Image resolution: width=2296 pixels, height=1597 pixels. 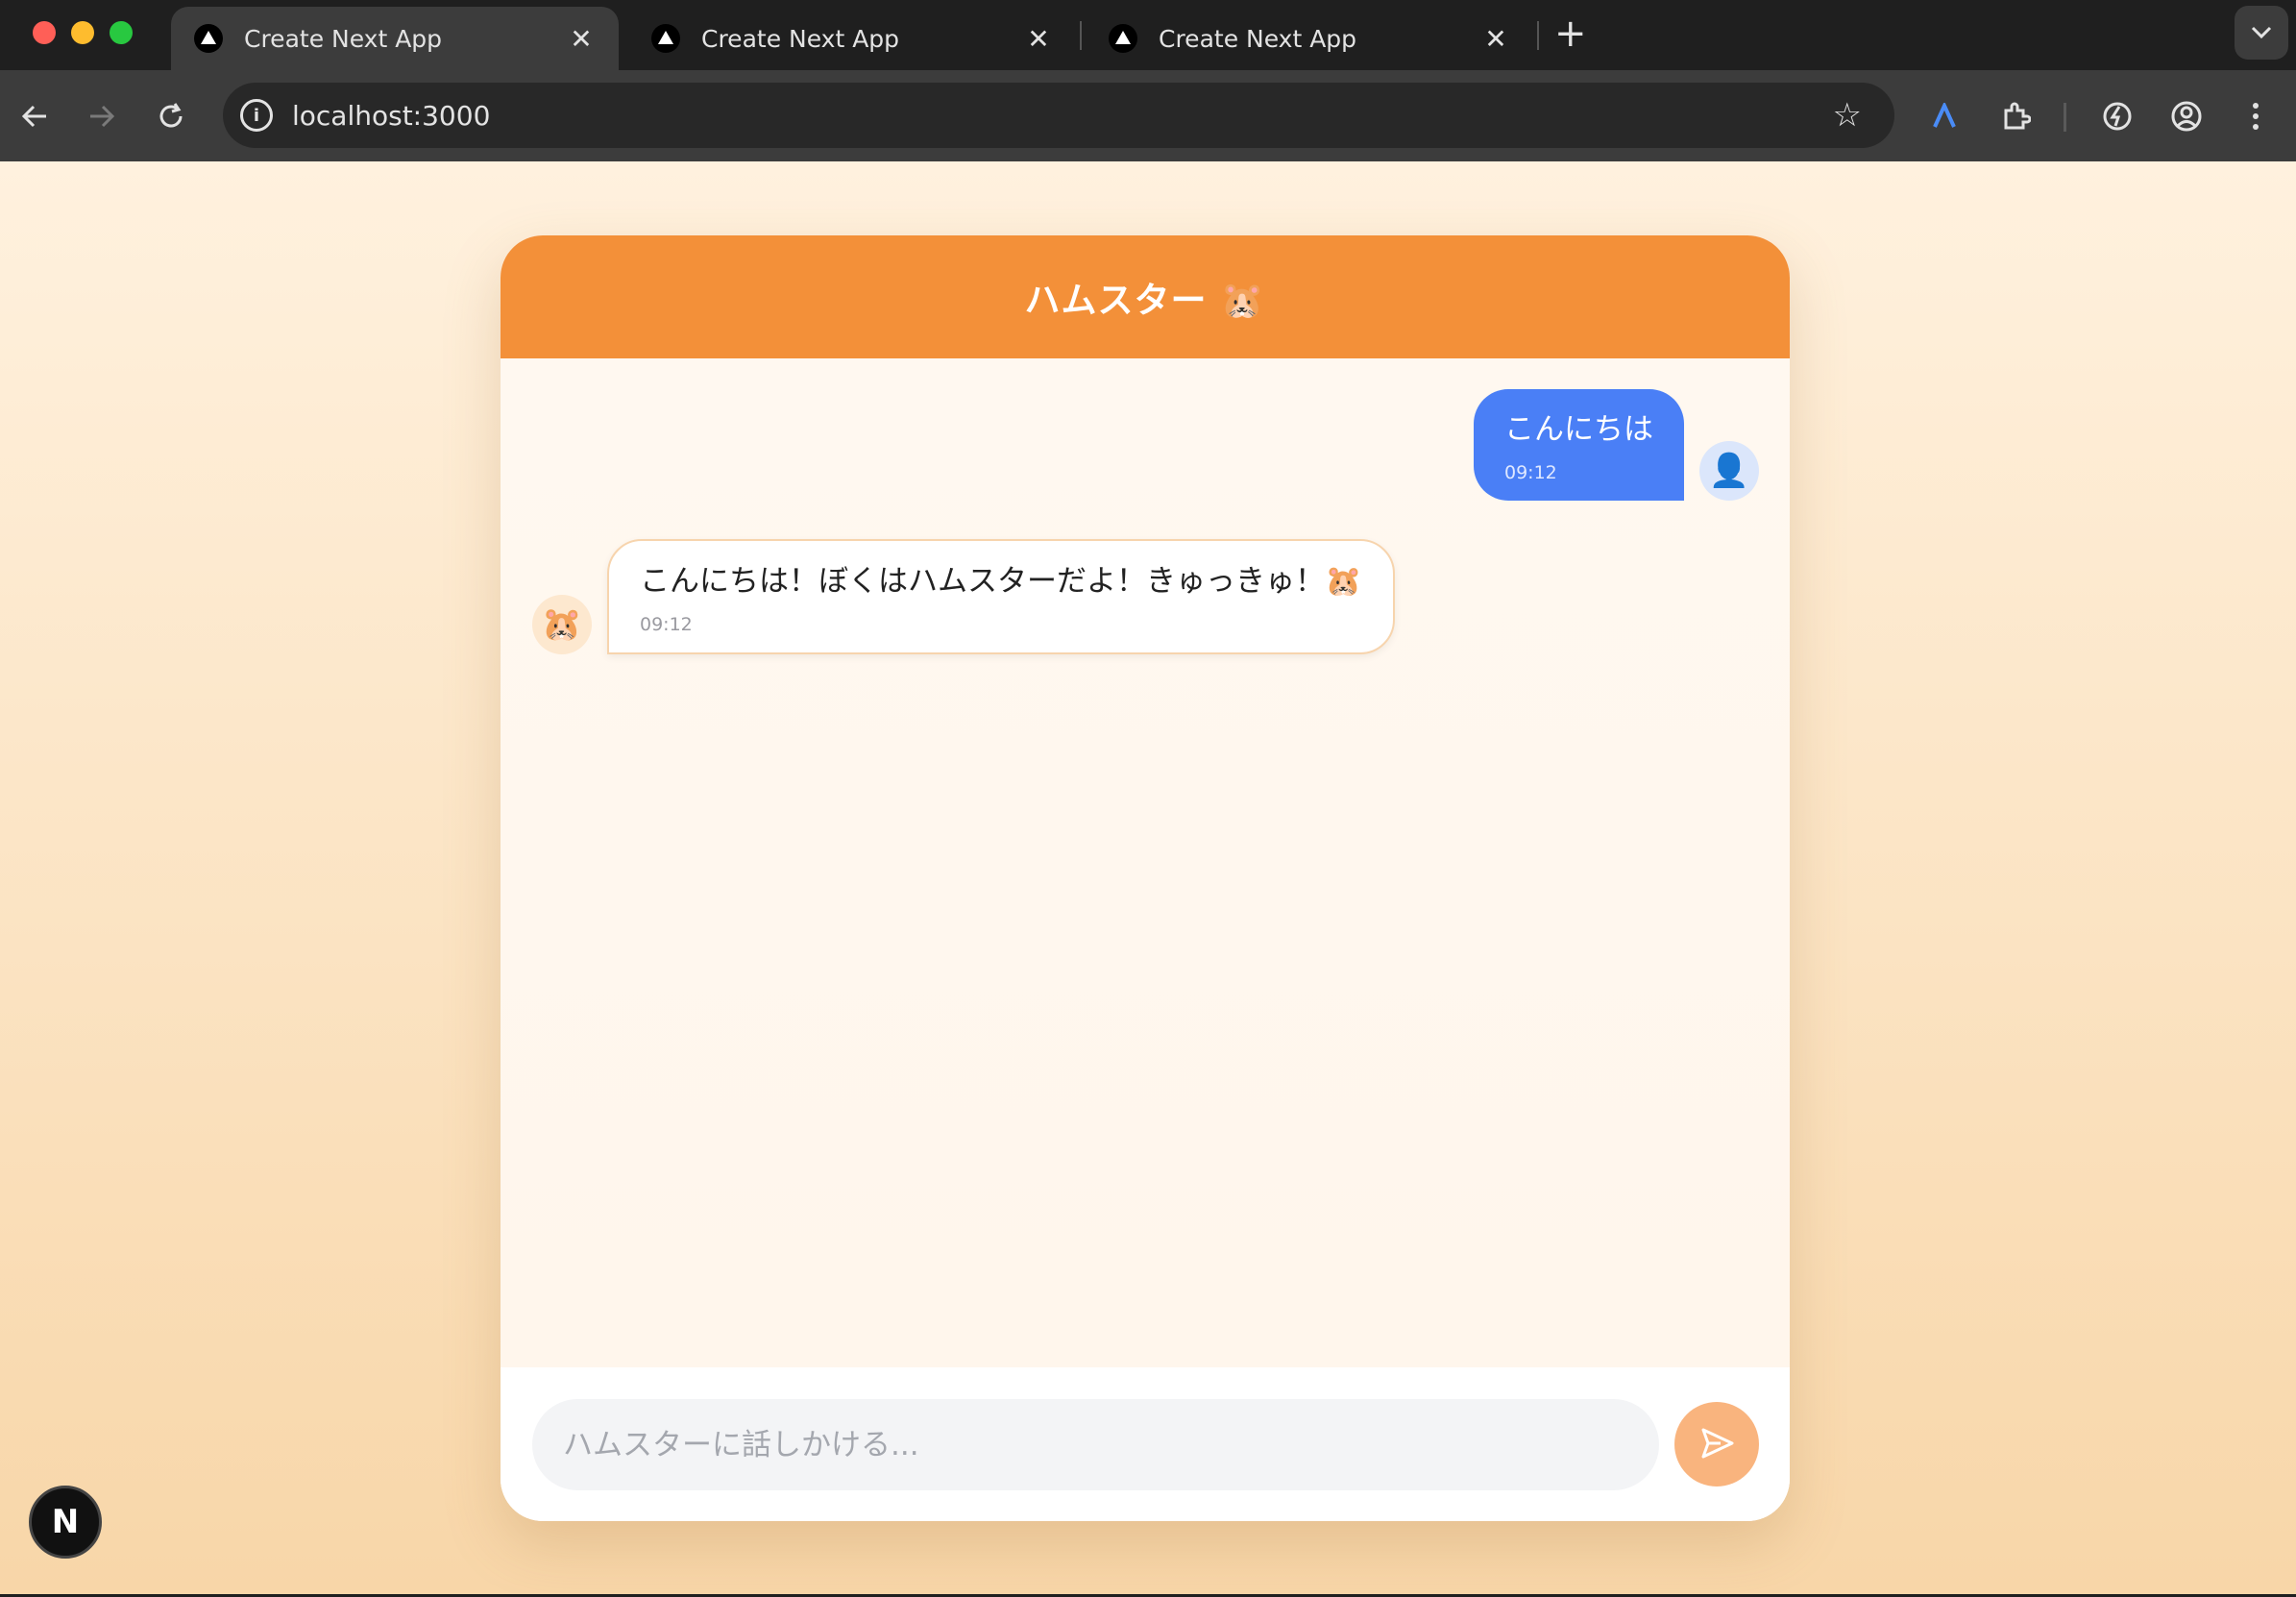 I want to click on send-paper-plane-icon, so click(x=1717, y=1445).